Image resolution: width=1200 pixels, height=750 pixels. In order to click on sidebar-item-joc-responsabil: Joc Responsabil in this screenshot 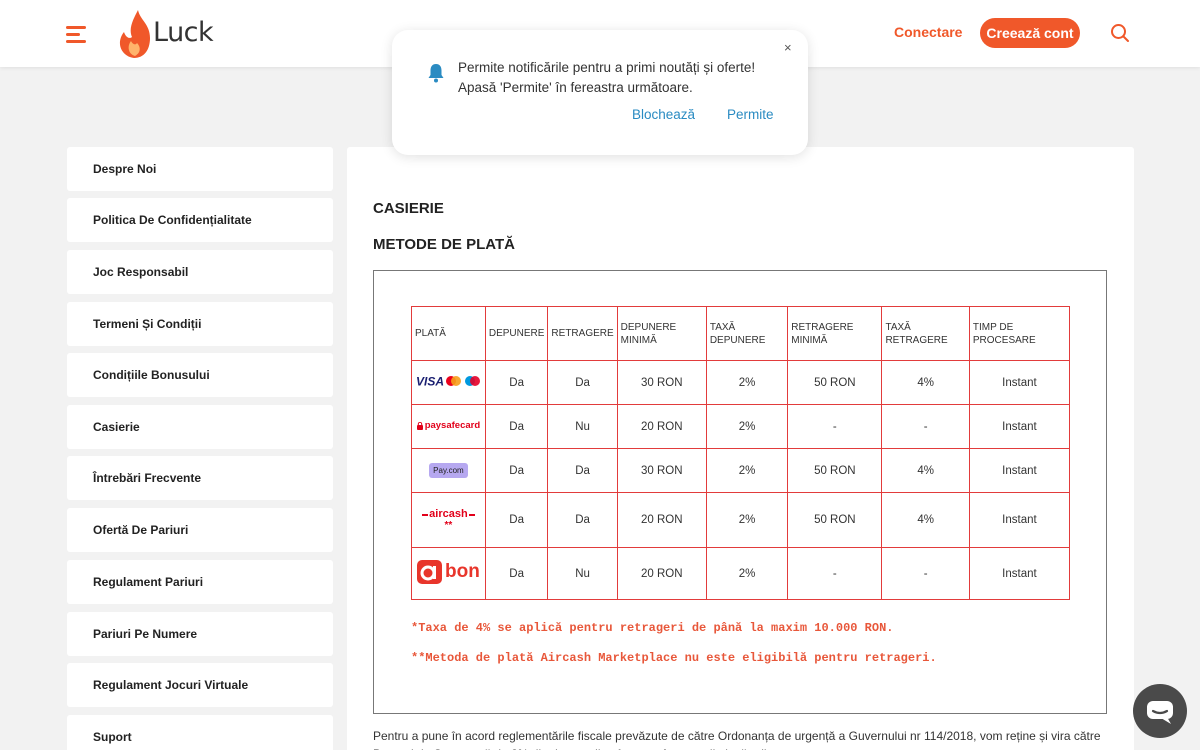, I will do `click(200, 272)`.